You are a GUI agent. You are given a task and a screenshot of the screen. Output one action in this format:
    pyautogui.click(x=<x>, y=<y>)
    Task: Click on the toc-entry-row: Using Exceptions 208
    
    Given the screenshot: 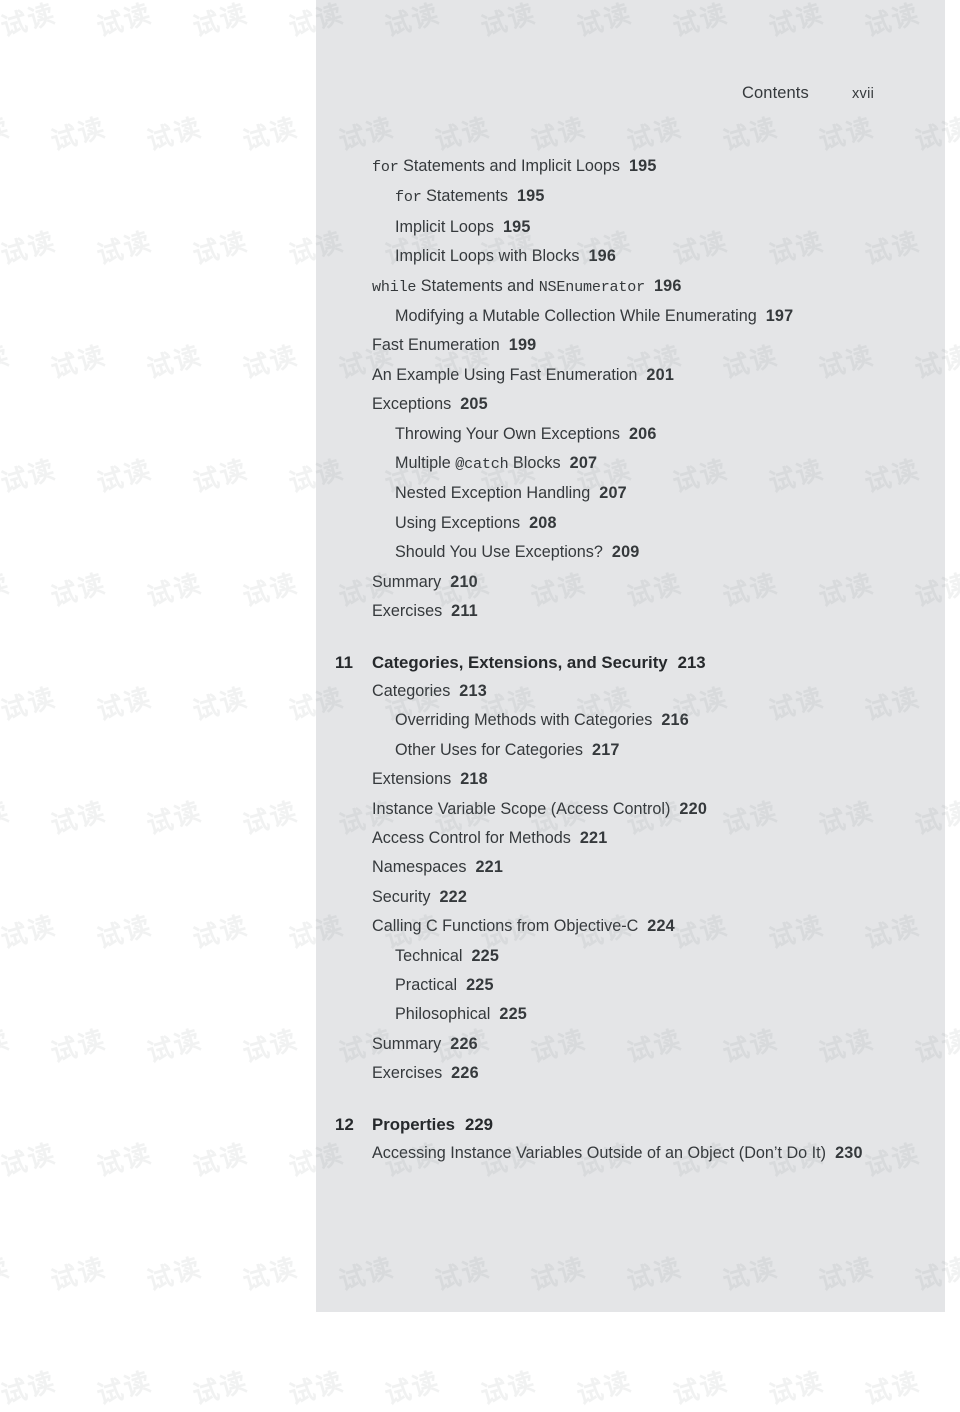 What is the action you would take?
    pyautogui.click(x=630, y=523)
    